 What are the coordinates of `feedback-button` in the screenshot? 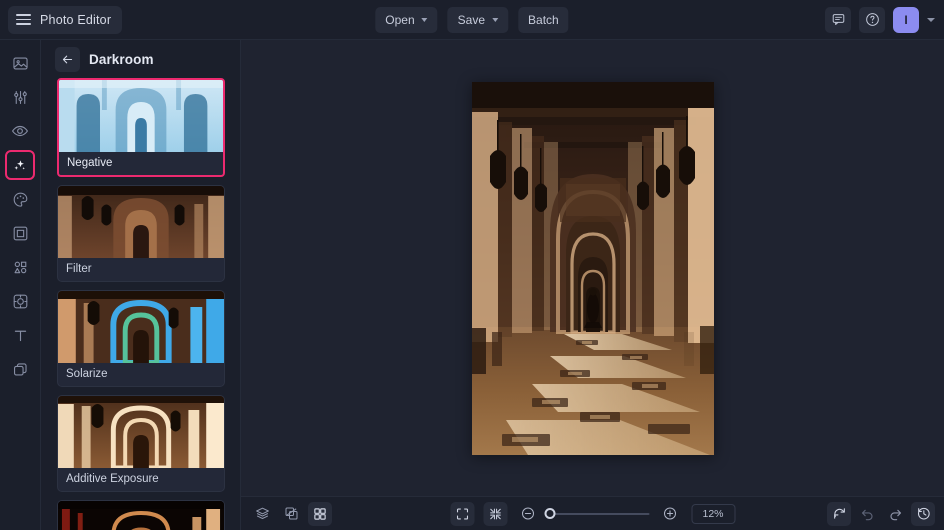 It's located at (838, 19).